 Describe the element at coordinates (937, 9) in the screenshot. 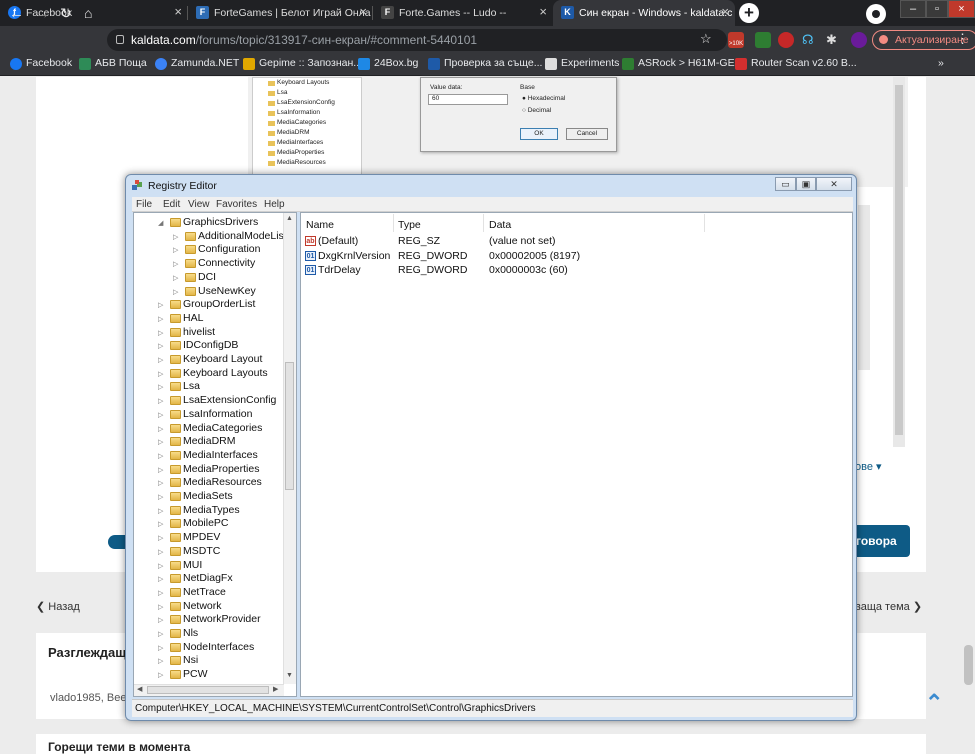

I see `maximize-button: ▫` at that location.